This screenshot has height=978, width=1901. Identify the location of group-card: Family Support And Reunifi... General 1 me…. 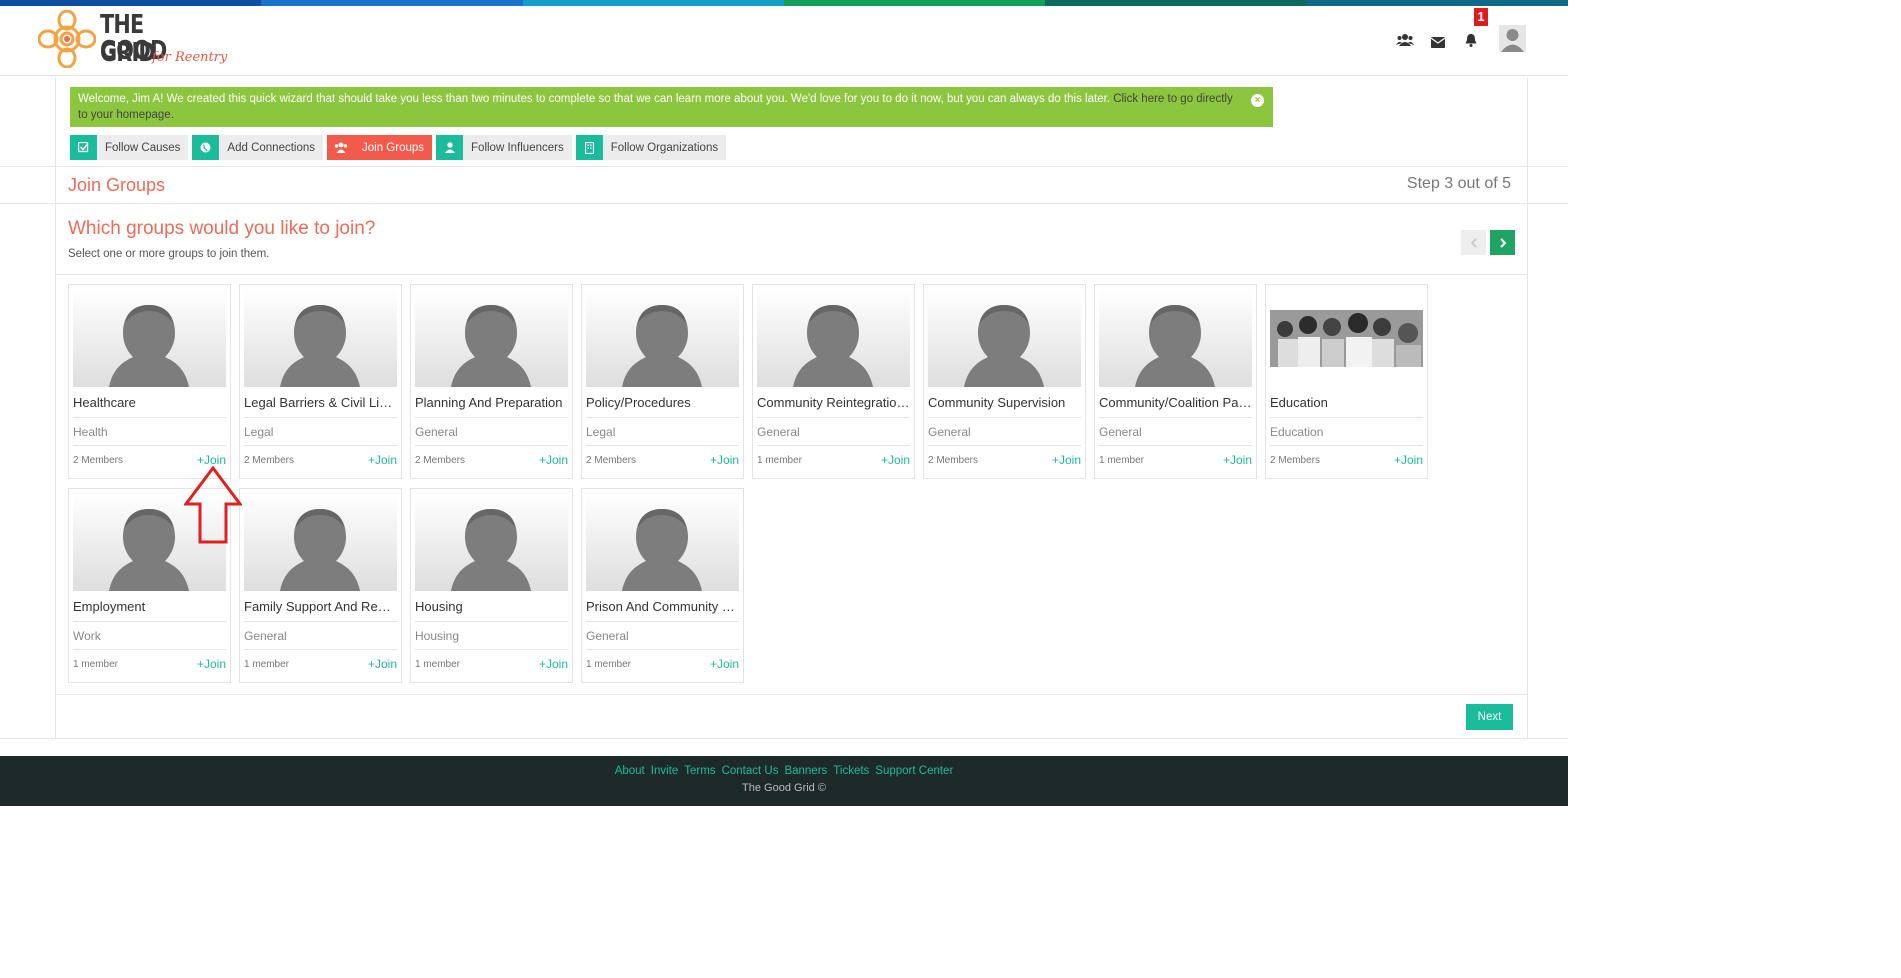
(320, 585).